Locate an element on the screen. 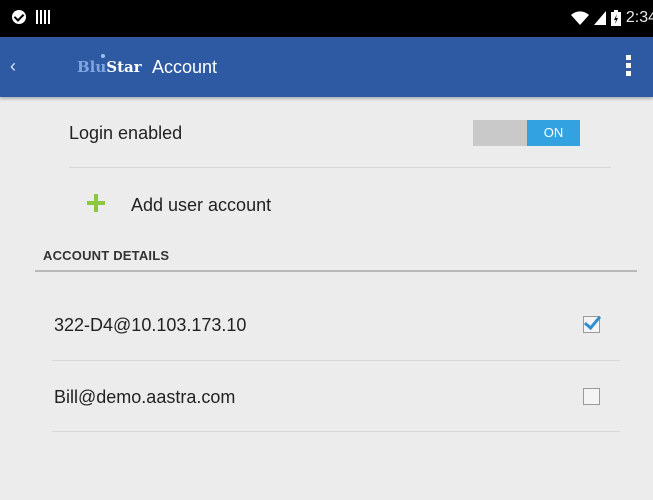 The image size is (653, 500). system-icons: 2:34 is located at coordinates (611, 18).